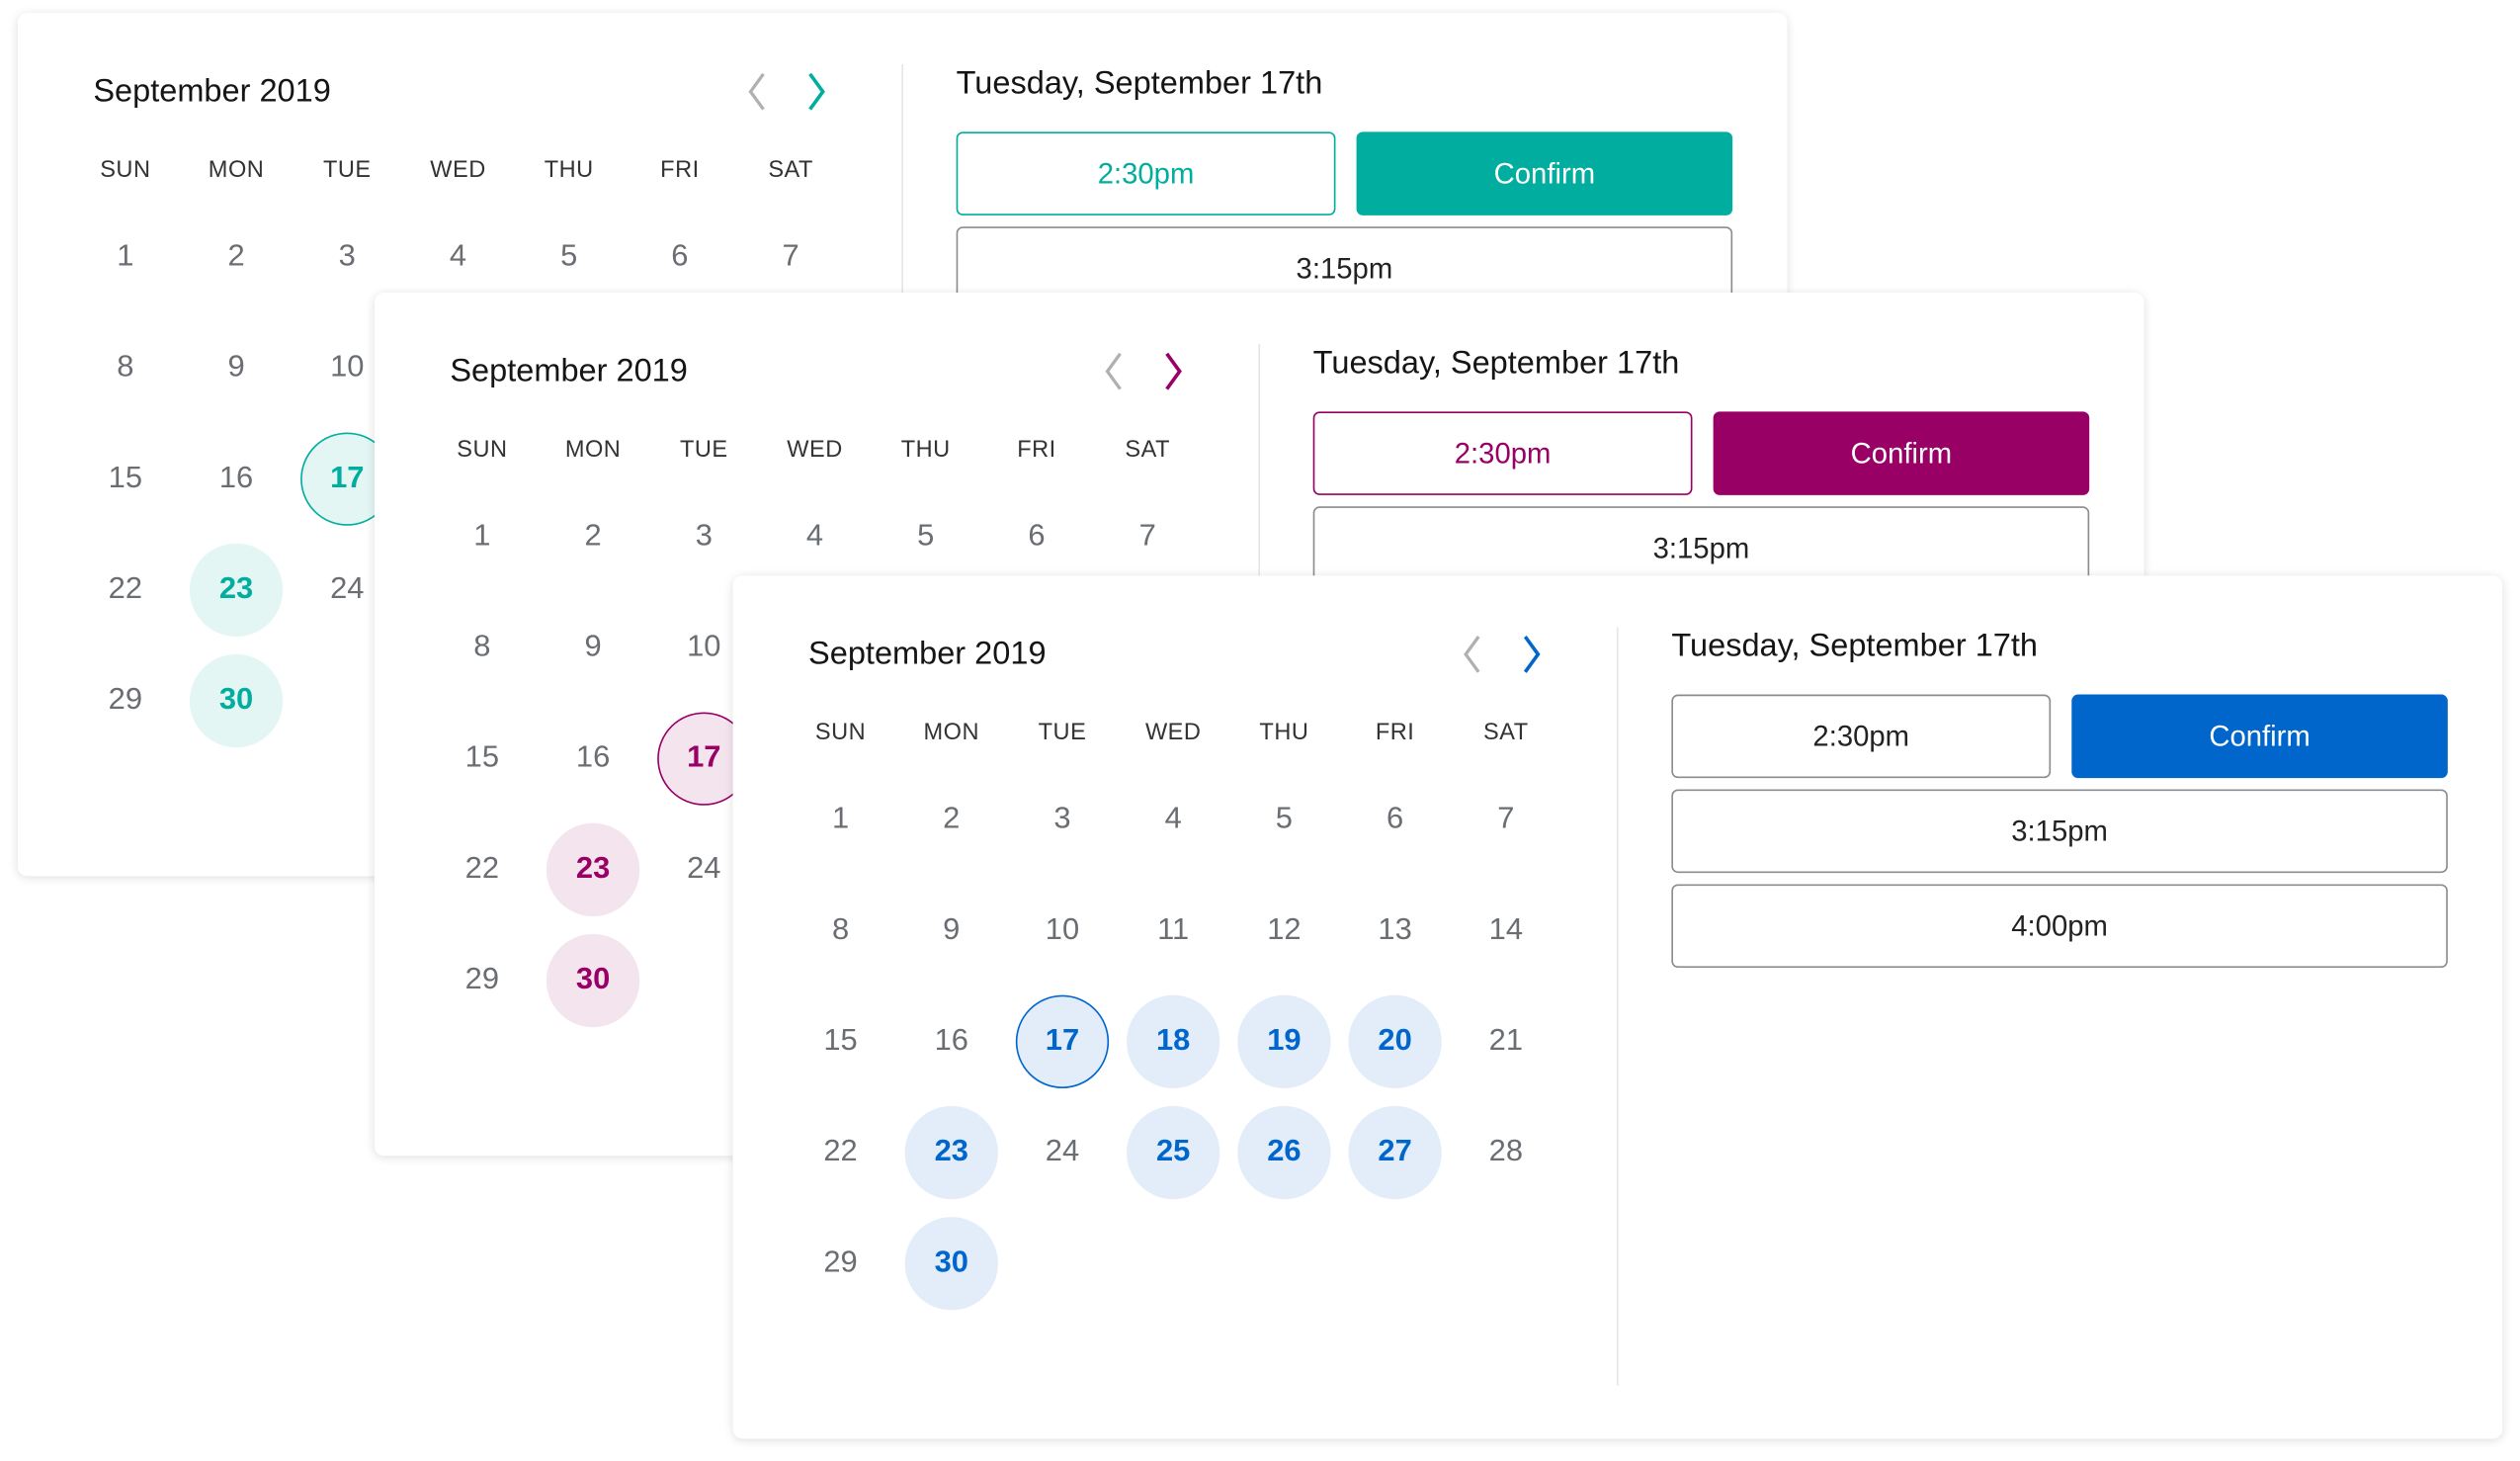 This screenshot has height=1461, width=2520. I want to click on available-day: 18, so click(1173, 1041).